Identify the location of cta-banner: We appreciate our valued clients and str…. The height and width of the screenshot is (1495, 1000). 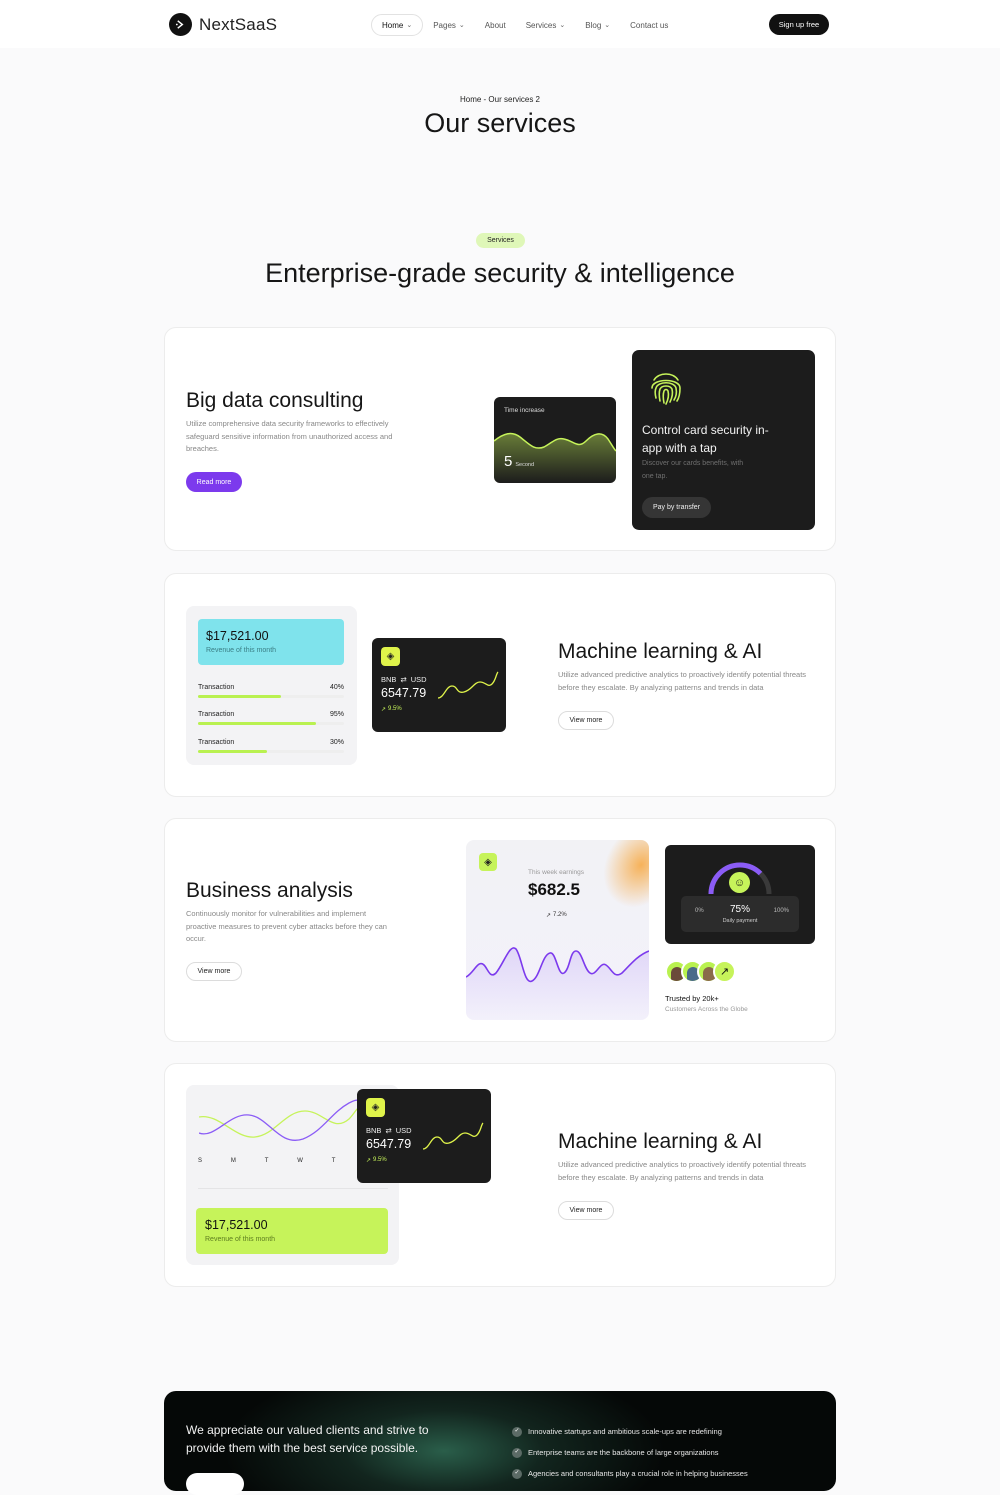
(500, 1443).